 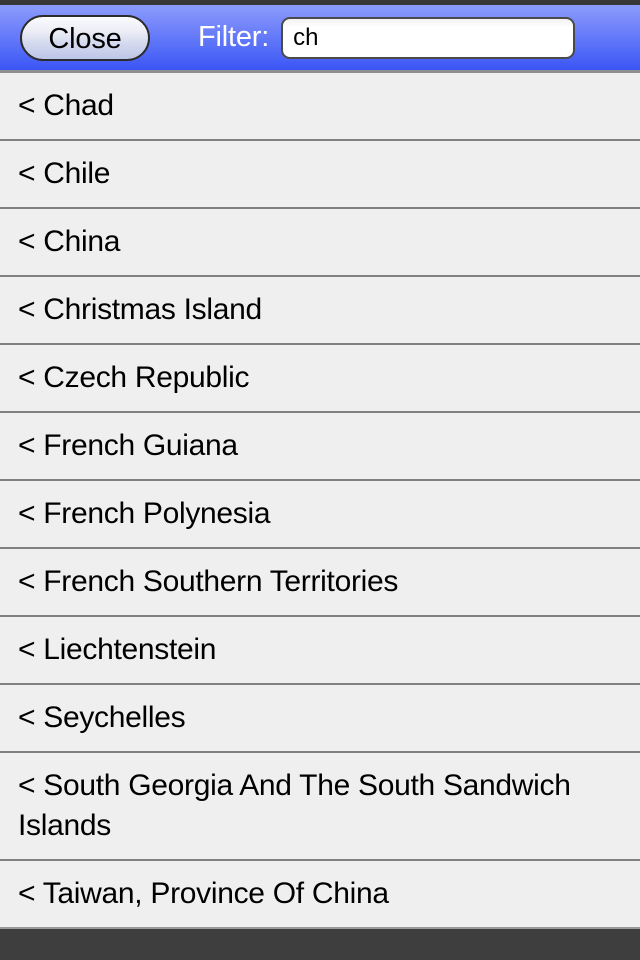 I want to click on list-item: < Christmas Island, so click(x=320, y=311).